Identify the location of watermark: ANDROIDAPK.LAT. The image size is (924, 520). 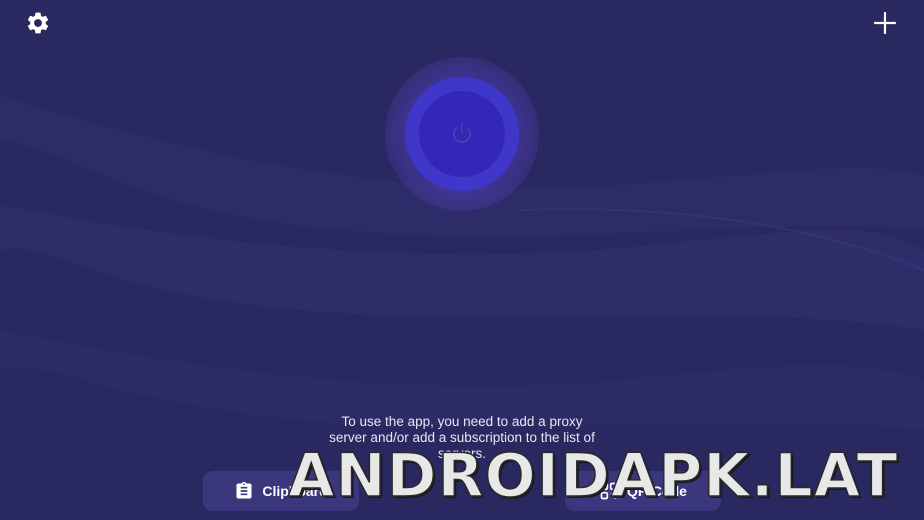
(593, 476).